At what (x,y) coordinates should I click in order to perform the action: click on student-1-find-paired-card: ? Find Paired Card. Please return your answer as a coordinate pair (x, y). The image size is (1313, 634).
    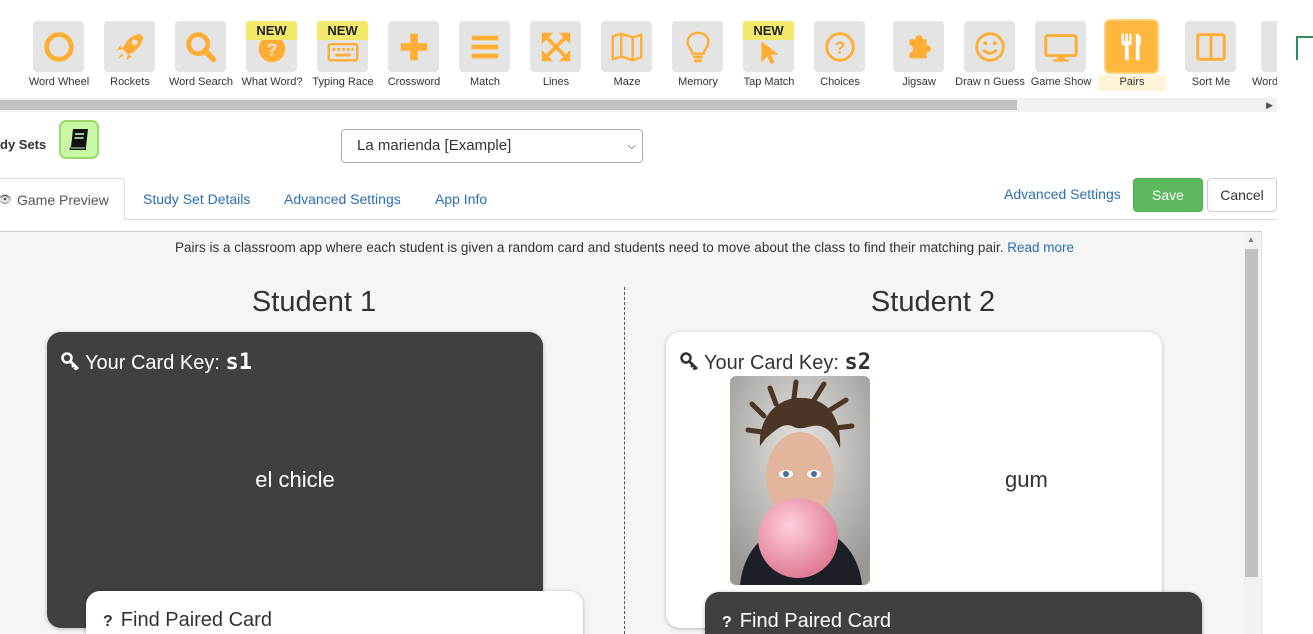
    Looking at the image, I should click on (334, 612).